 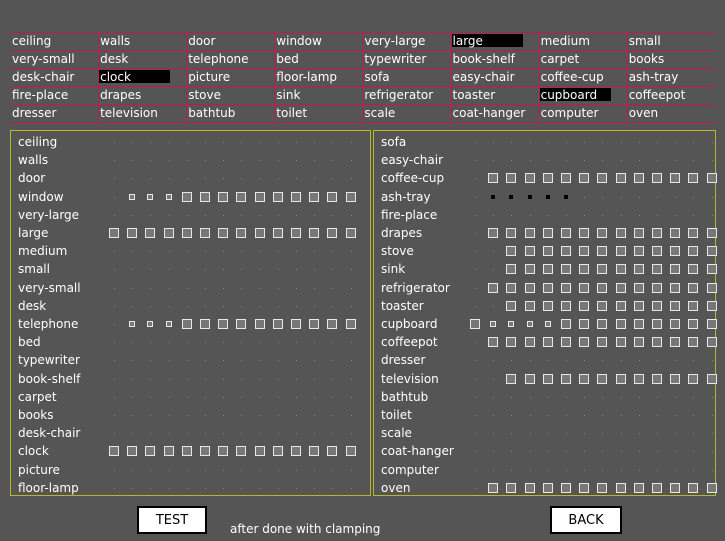 What do you see at coordinates (494, 113) in the screenshot?
I see `grid-word-coat-hanger: coat-hanger` at bounding box center [494, 113].